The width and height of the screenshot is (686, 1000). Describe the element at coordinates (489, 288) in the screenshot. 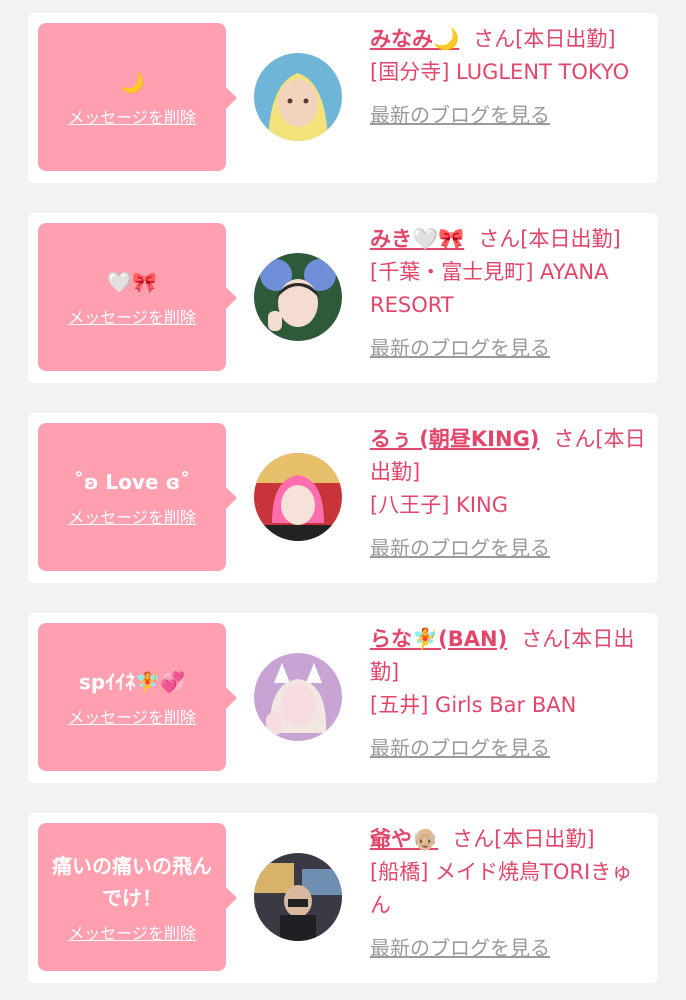

I see `shop-info: [千葉・富士見町] AYANA RESORT` at that location.